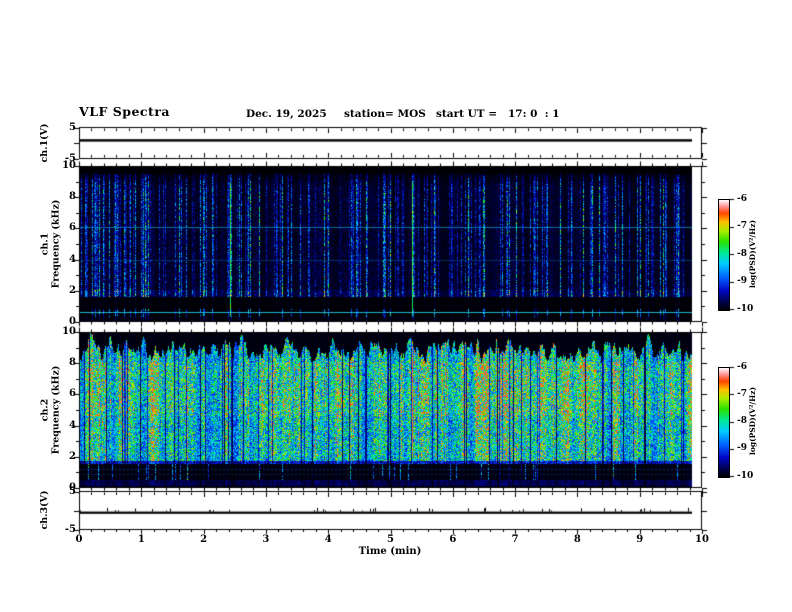  What do you see at coordinates (640, 539) in the screenshot?
I see `x-tick-label: 9` at bounding box center [640, 539].